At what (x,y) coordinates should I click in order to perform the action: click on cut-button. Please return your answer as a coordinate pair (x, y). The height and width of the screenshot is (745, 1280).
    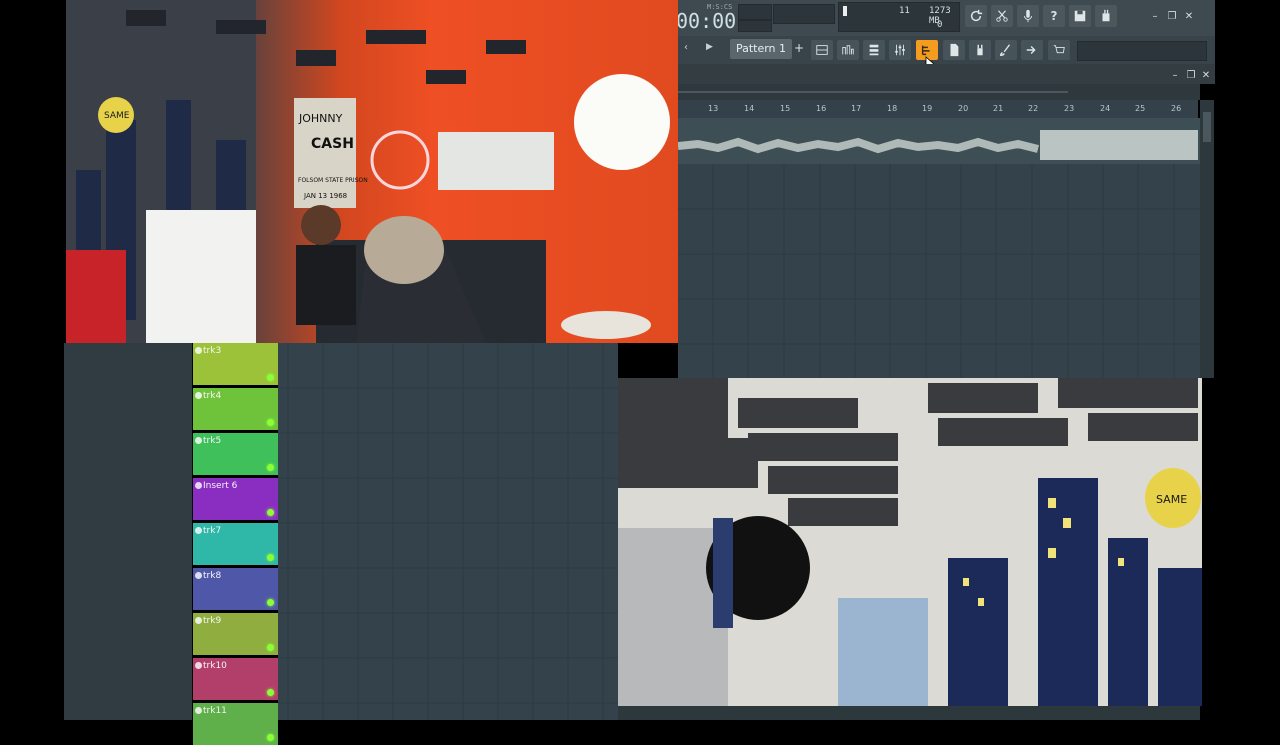
    Looking at the image, I should click on (1002, 16).